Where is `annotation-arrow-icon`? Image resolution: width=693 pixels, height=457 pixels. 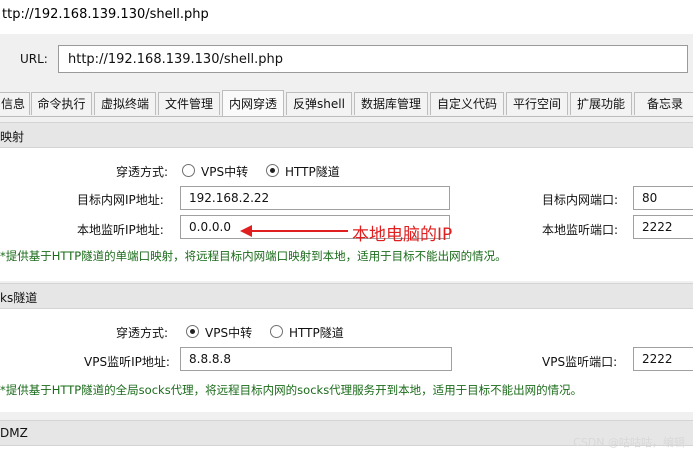
annotation-arrow-icon is located at coordinates (294, 231).